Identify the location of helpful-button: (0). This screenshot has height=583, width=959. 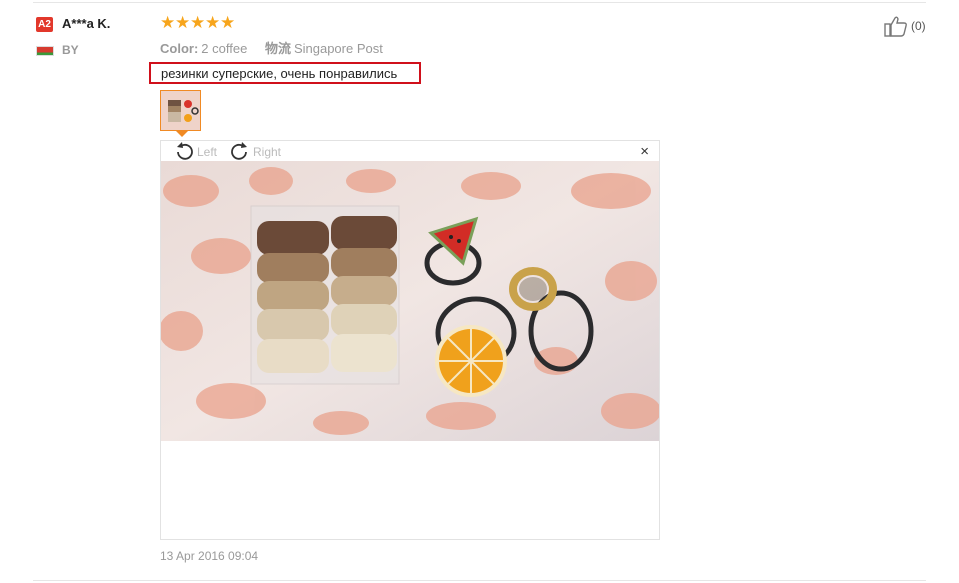
(905, 26).